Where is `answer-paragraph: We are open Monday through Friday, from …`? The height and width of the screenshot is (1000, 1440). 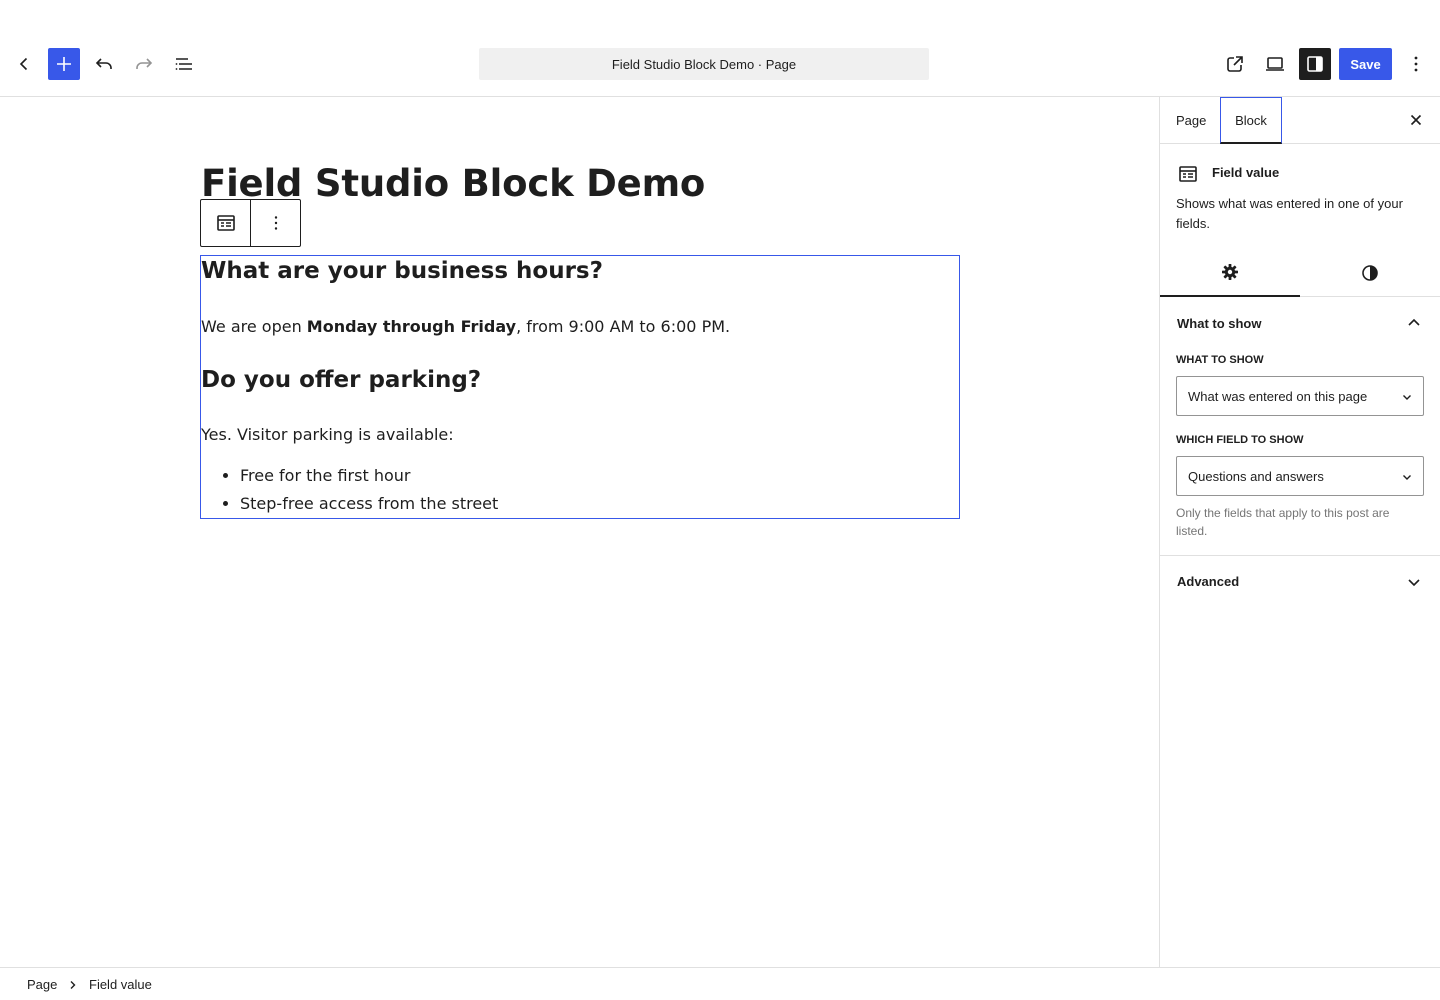
answer-paragraph: We are open Monday through Friday, from … is located at coordinates (465, 326).